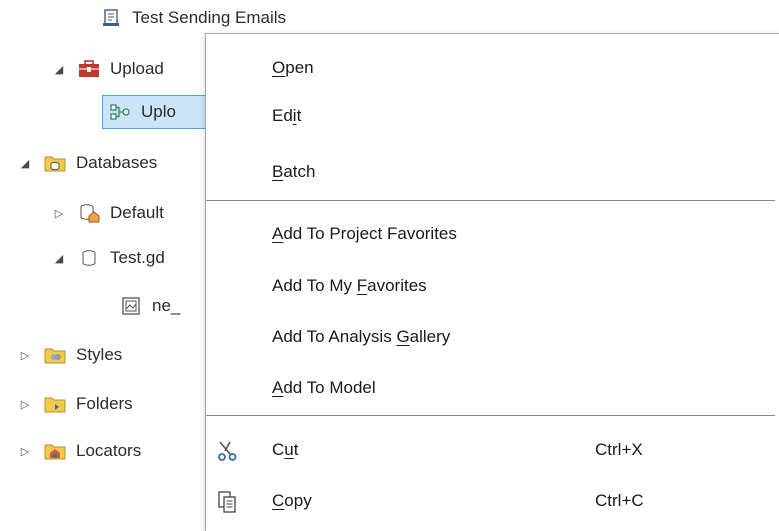 The image size is (779, 531). I want to click on tree-item-label: Databases, so click(117, 162).